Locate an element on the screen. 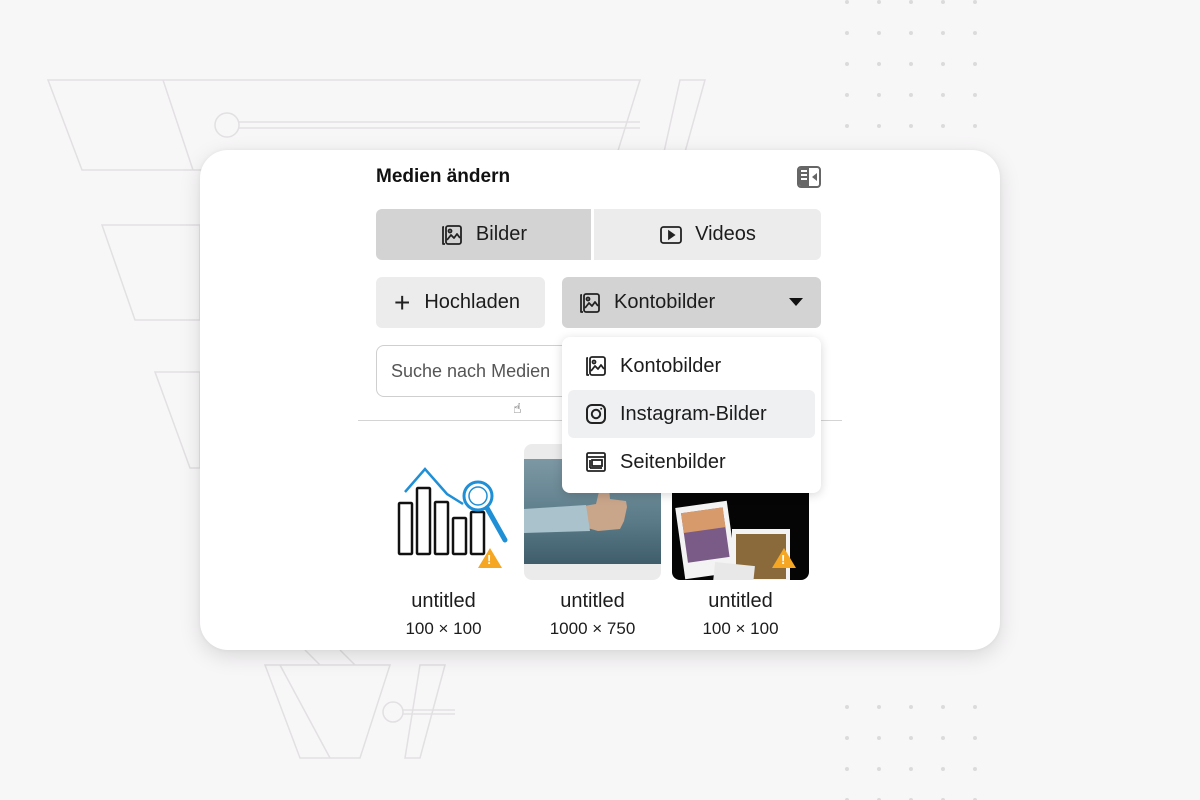  media-thumbnail is located at coordinates (443, 512).